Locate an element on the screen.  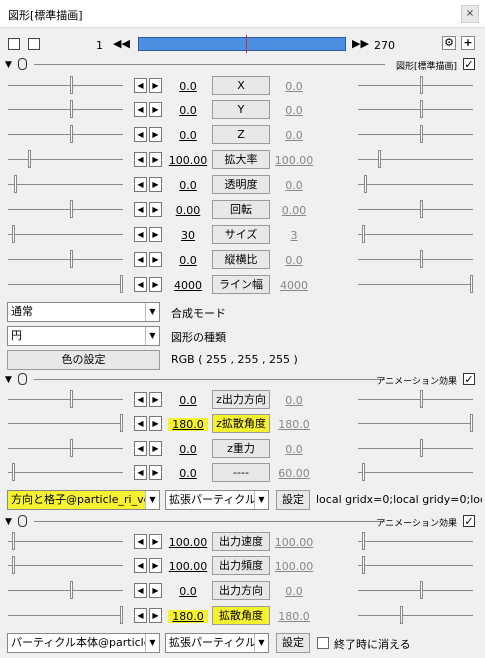
param-label-button: 出力頻度 is located at coordinates (241, 565).